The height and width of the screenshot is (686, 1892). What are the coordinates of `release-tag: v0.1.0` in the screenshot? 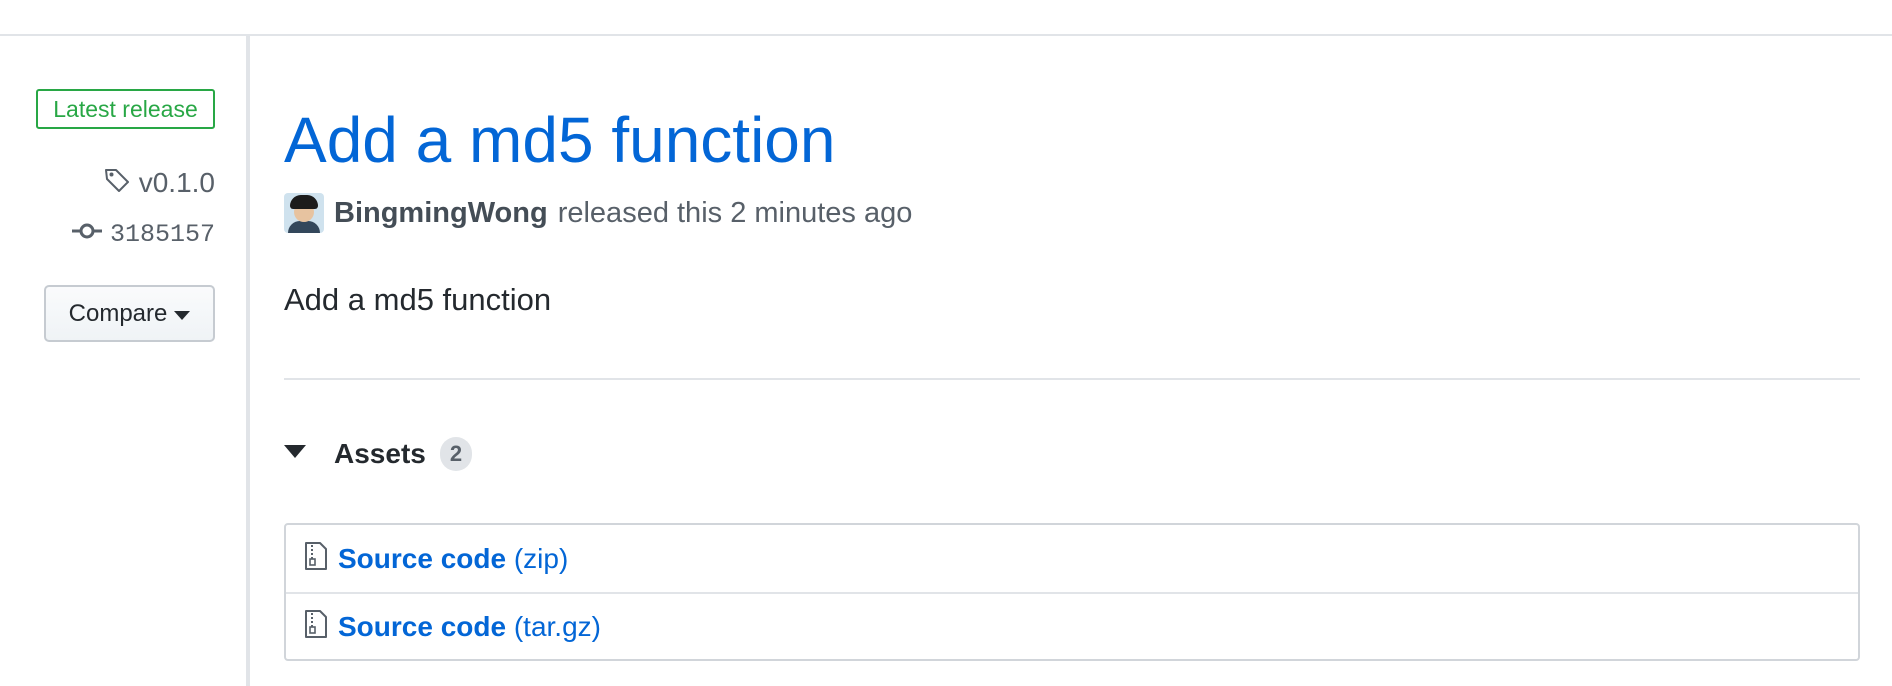 It's located at (159, 183).